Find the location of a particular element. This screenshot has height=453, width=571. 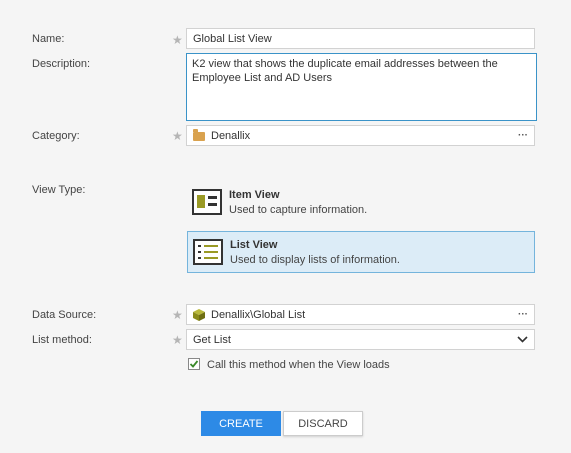

chevron-down-icon is located at coordinates (522, 339).